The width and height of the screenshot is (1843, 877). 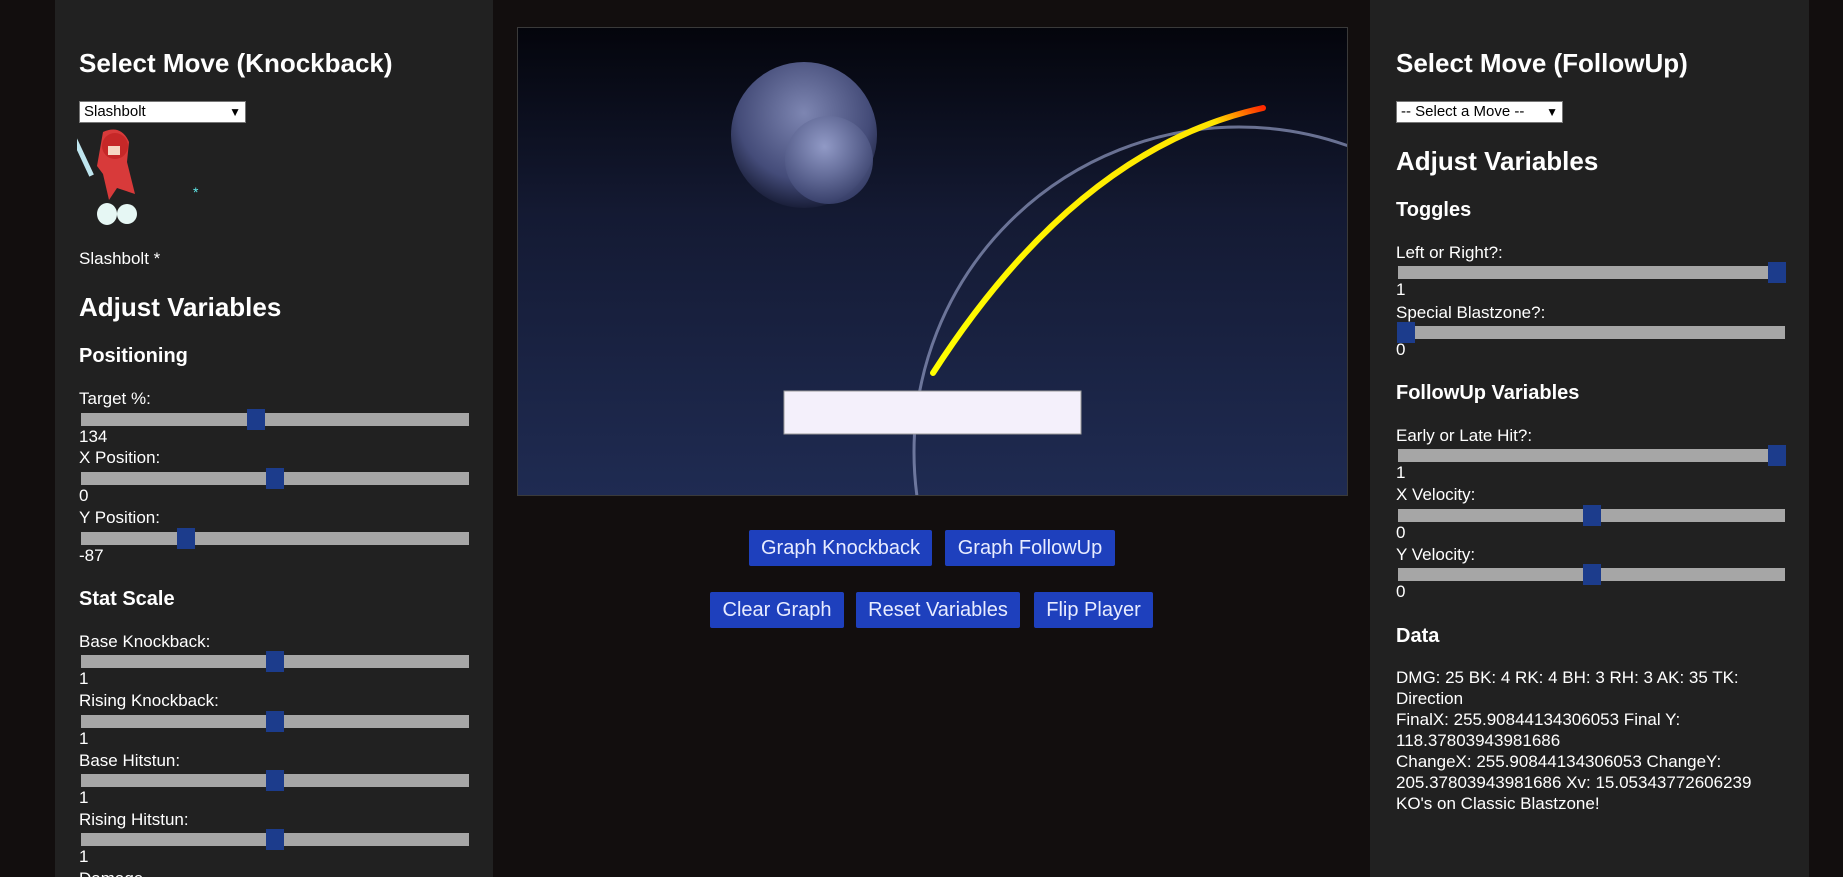 What do you see at coordinates (829, 160) in the screenshot?
I see `moon-small` at bounding box center [829, 160].